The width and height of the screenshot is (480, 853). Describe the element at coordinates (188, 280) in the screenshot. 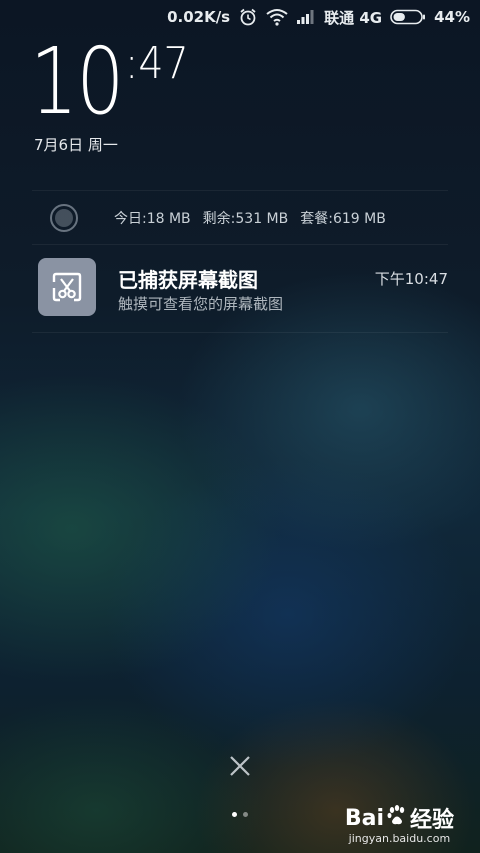

I see `notification-title: 已捕获屏幕截图` at that location.